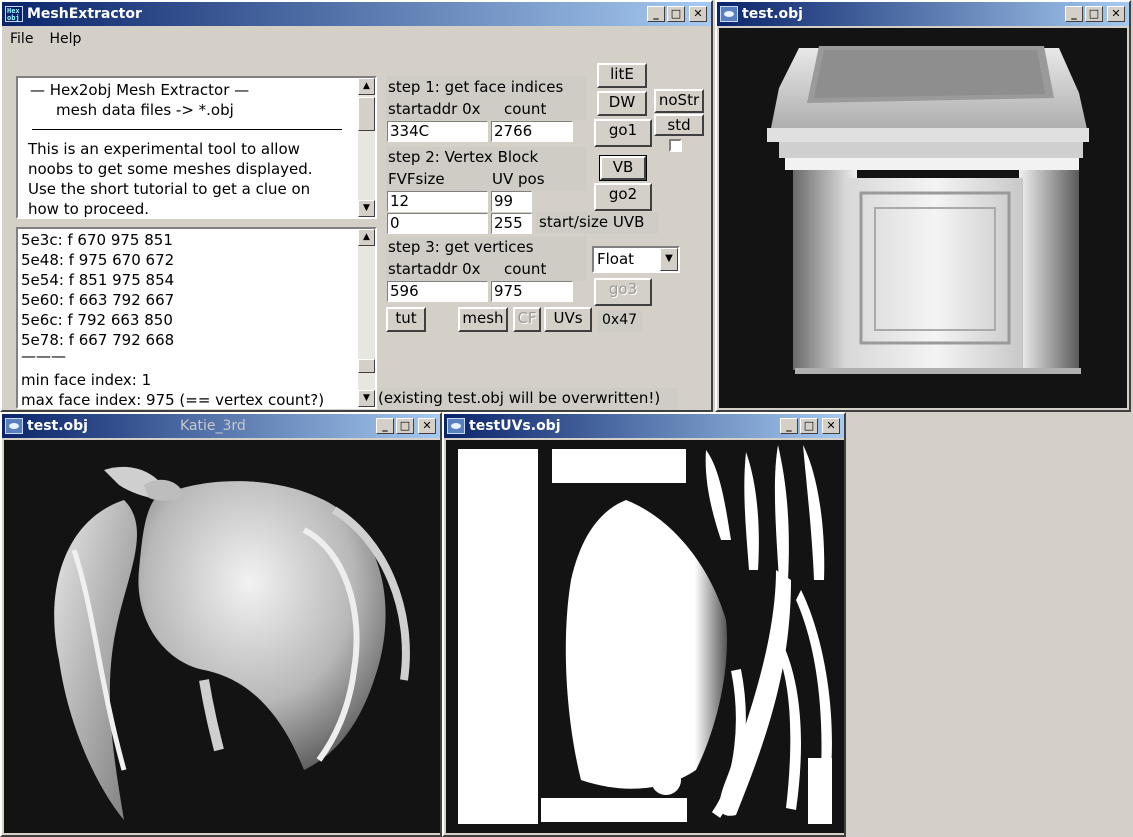  Describe the element at coordinates (675, 145) in the screenshot. I see `std-checkbox` at that location.